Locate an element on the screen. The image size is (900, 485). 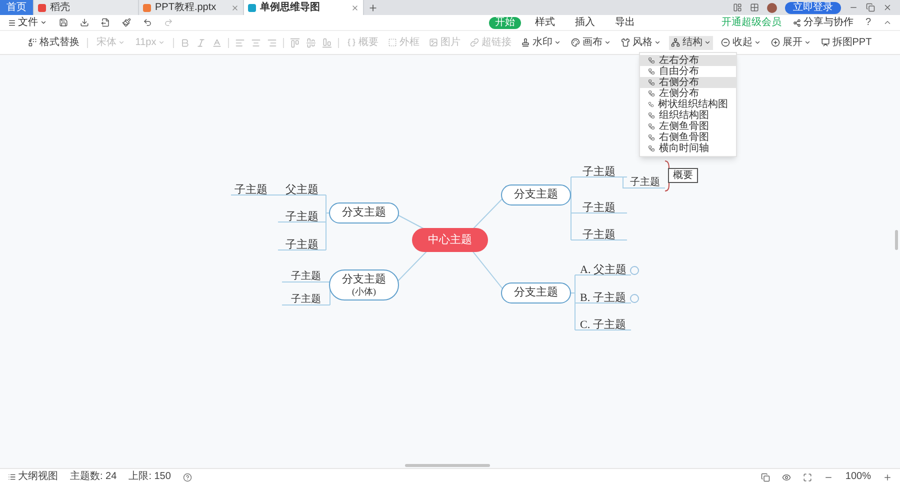
tab: 首页 is located at coordinates (17, 7).